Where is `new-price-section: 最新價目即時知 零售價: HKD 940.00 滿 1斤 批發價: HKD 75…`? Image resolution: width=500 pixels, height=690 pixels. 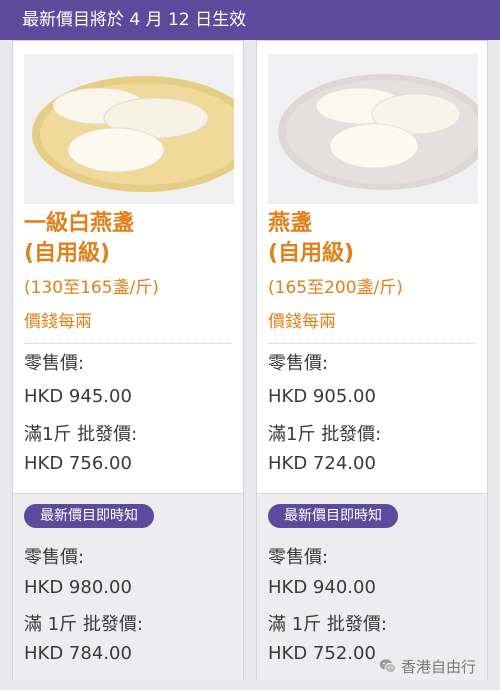
new-price-section: 最新價目即時知 零售價: HKD 940.00 滿 1斤 批發價: HKD 75… is located at coordinates (372, 586).